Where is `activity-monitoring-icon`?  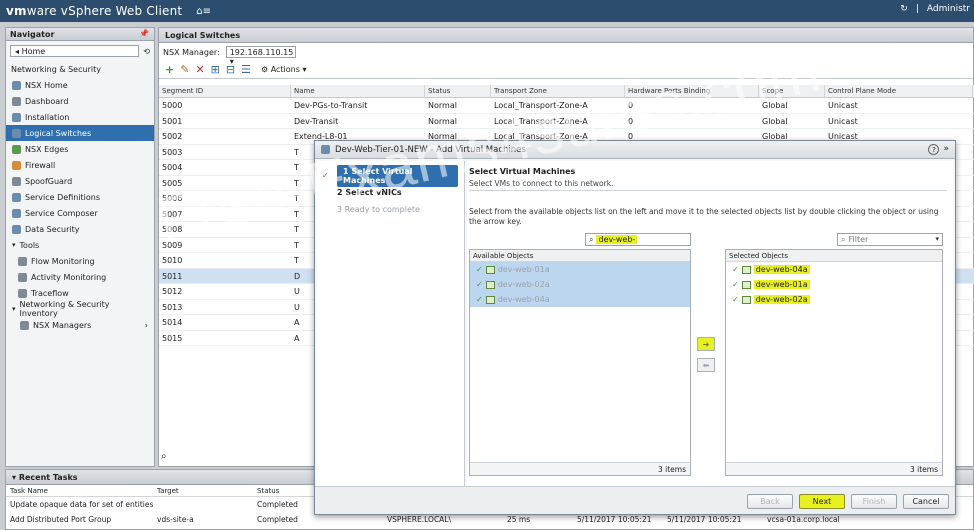
activity-monitoring-icon is located at coordinates (22, 277).